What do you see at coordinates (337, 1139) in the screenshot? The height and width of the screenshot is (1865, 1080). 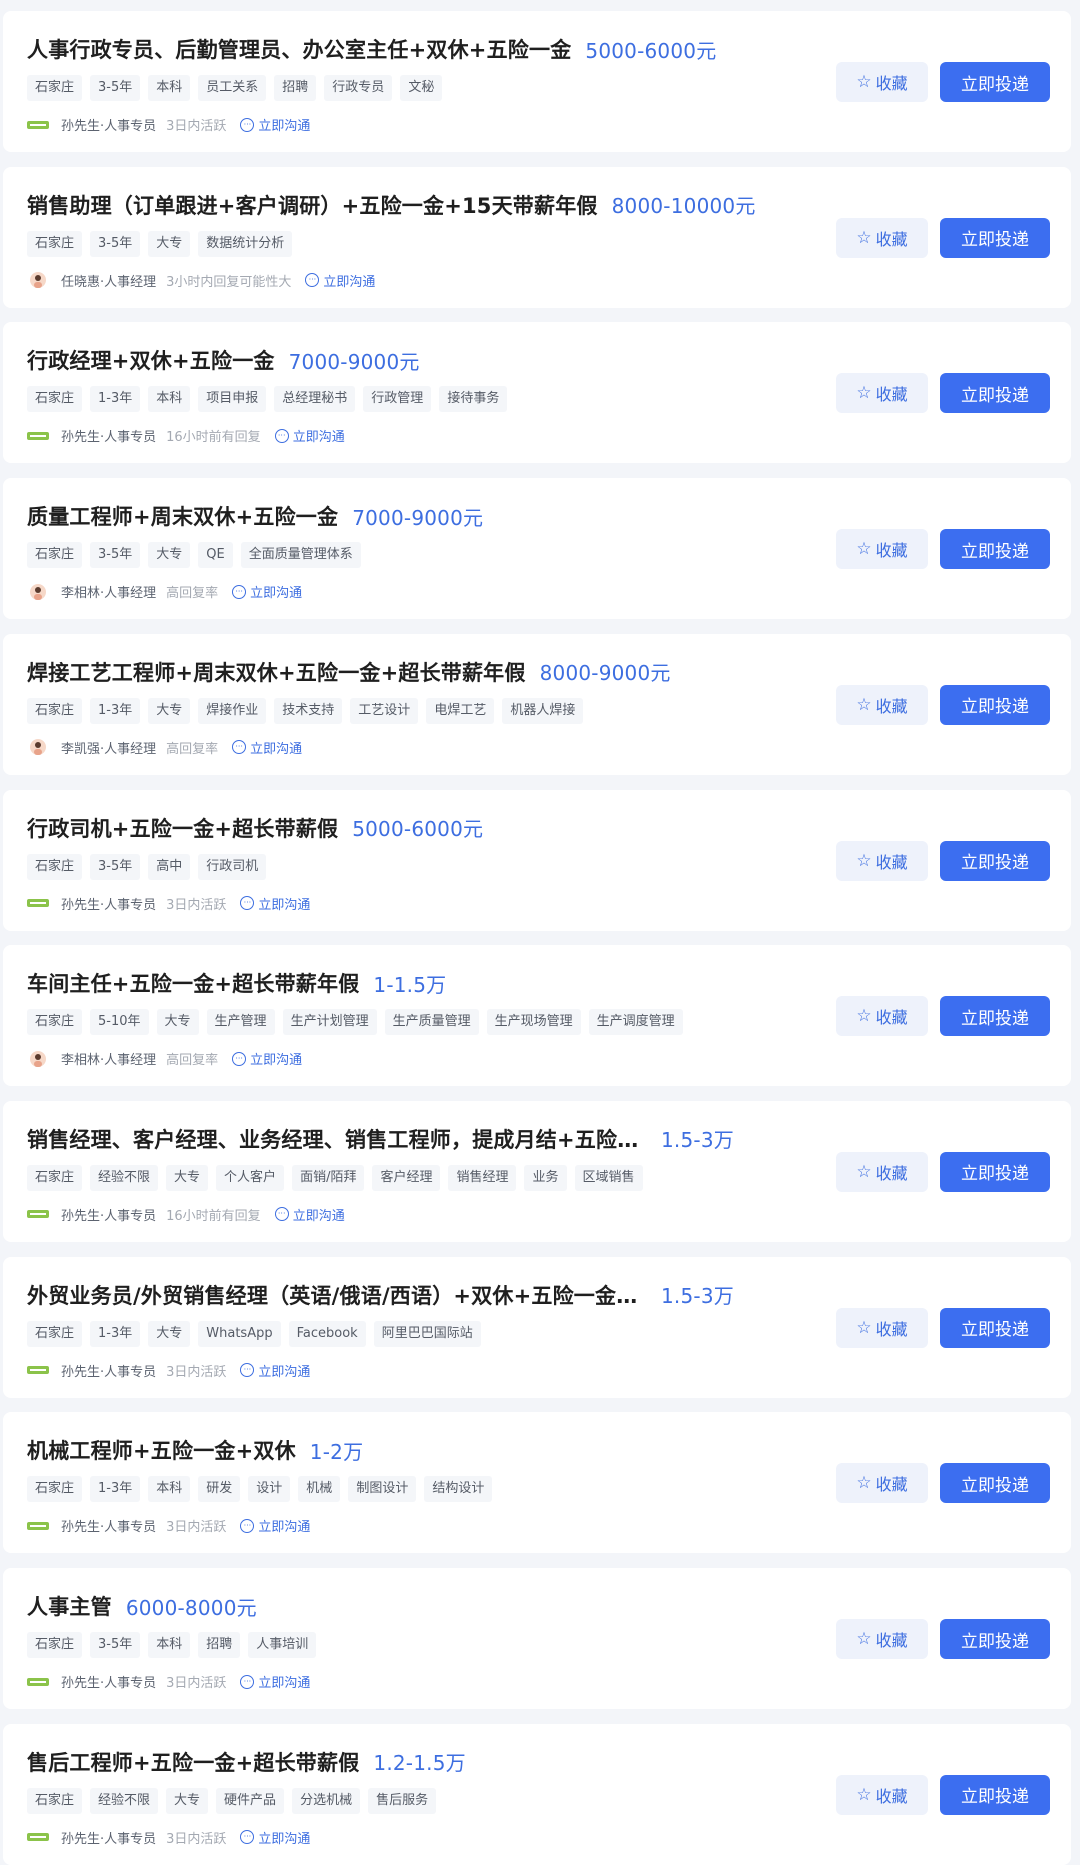 I see `job-title: 销售经理、客户经理、业务经理、销售工程师，提成月结+五险一金` at bounding box center [337, 1139].